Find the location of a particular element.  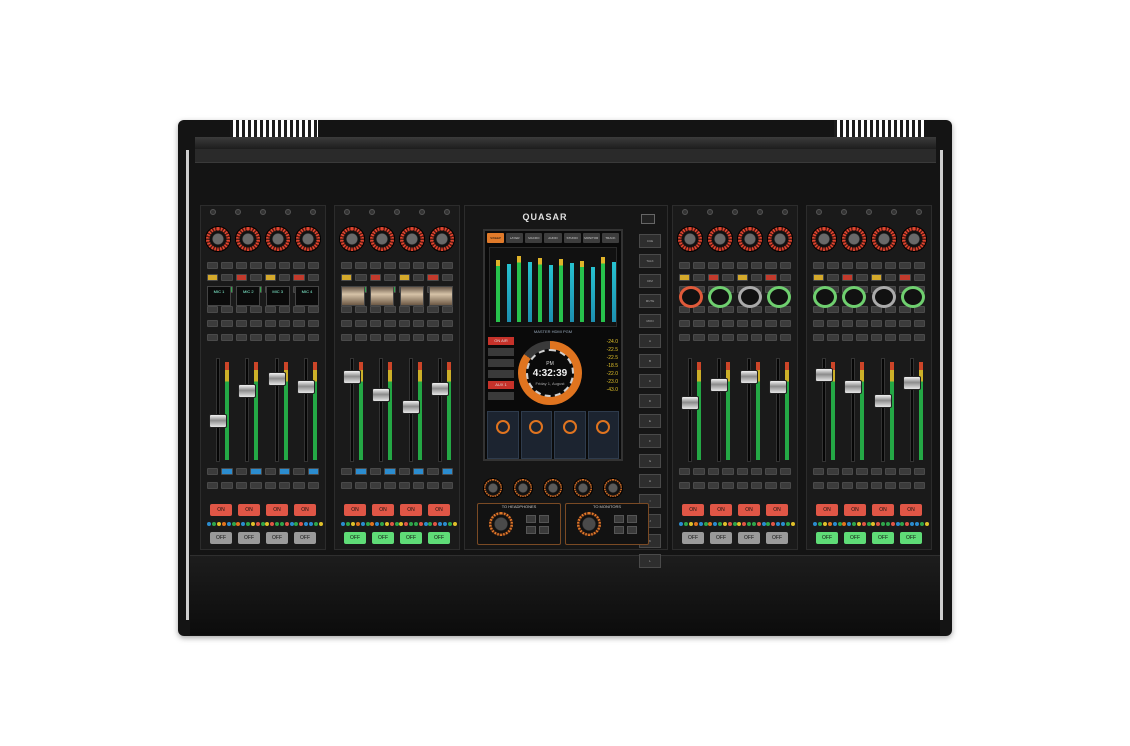

master-side-button: TALK is located at coordinates (650, 261).